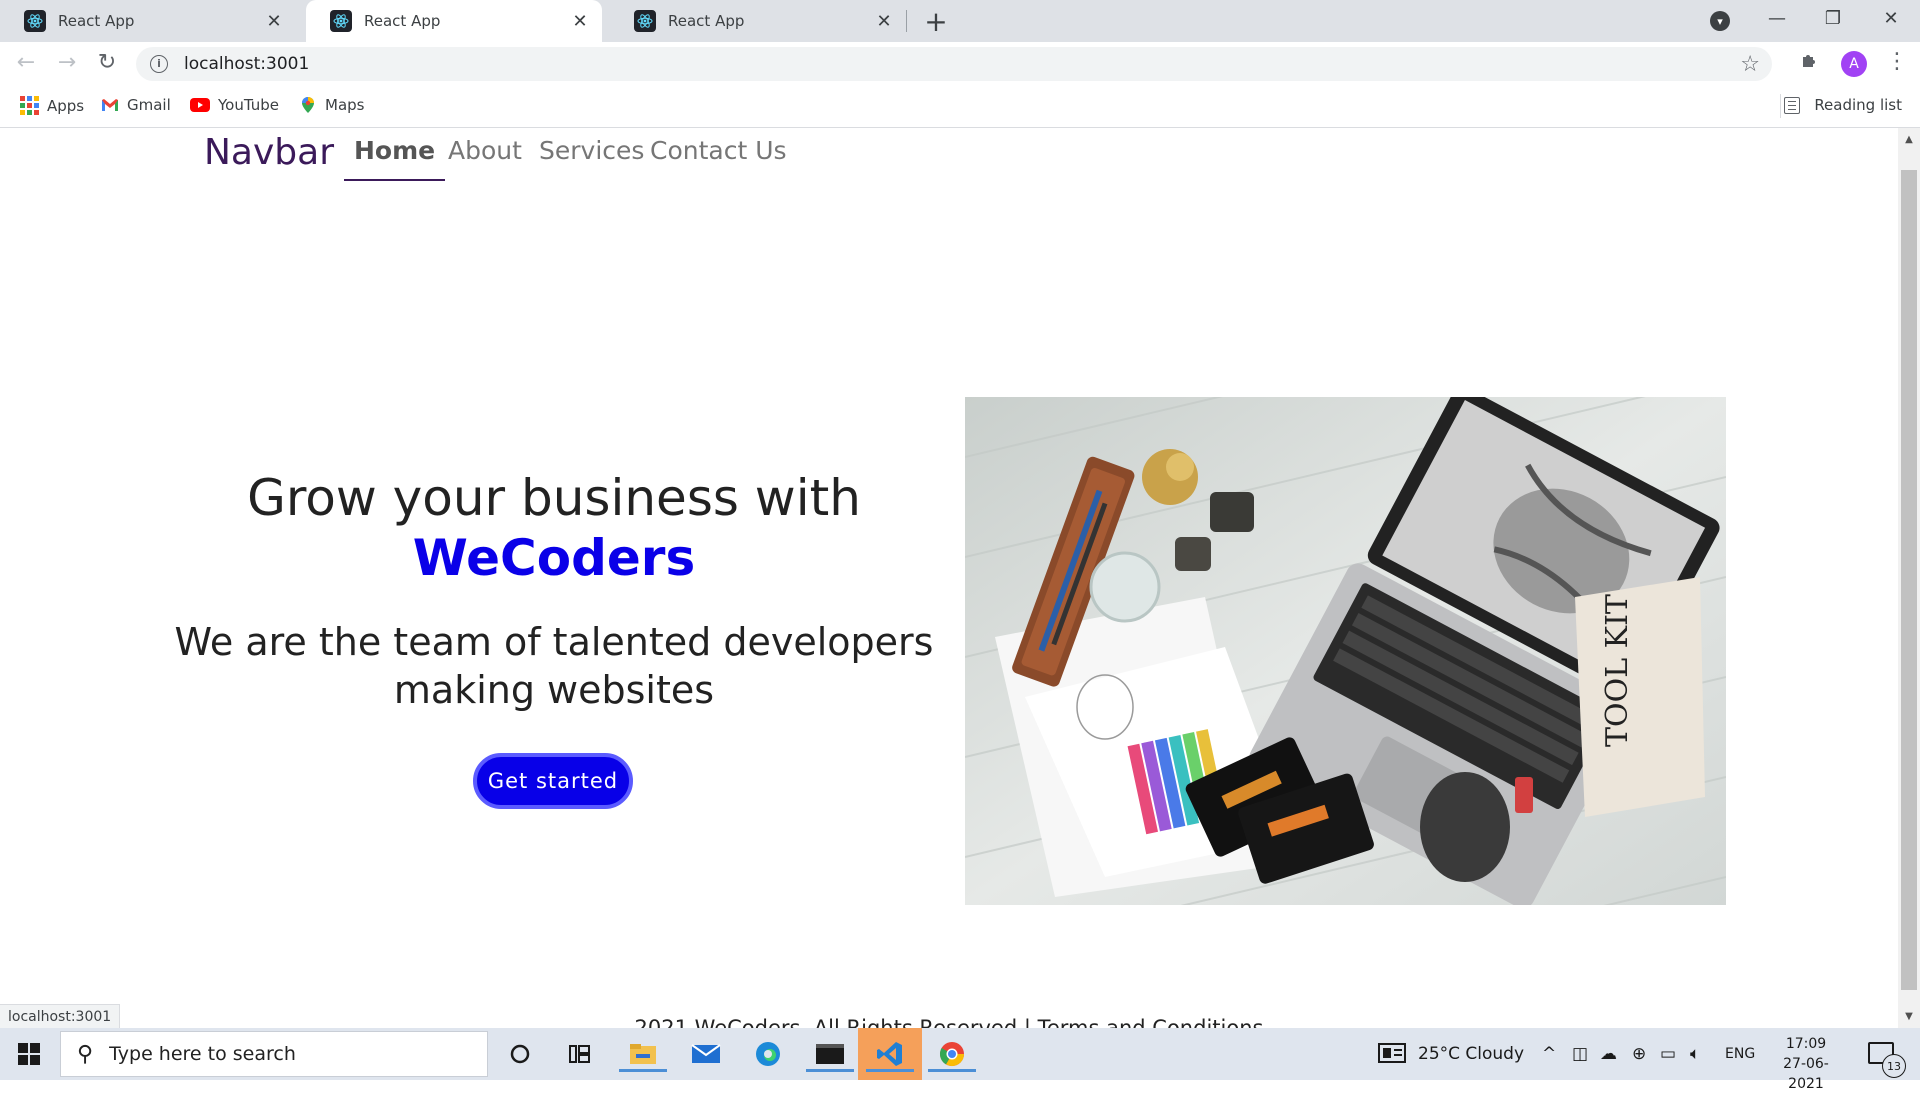 The height and width of the screenshot is (1094, 1920). I want to click on apps-grid-icon, so click(29, 105).